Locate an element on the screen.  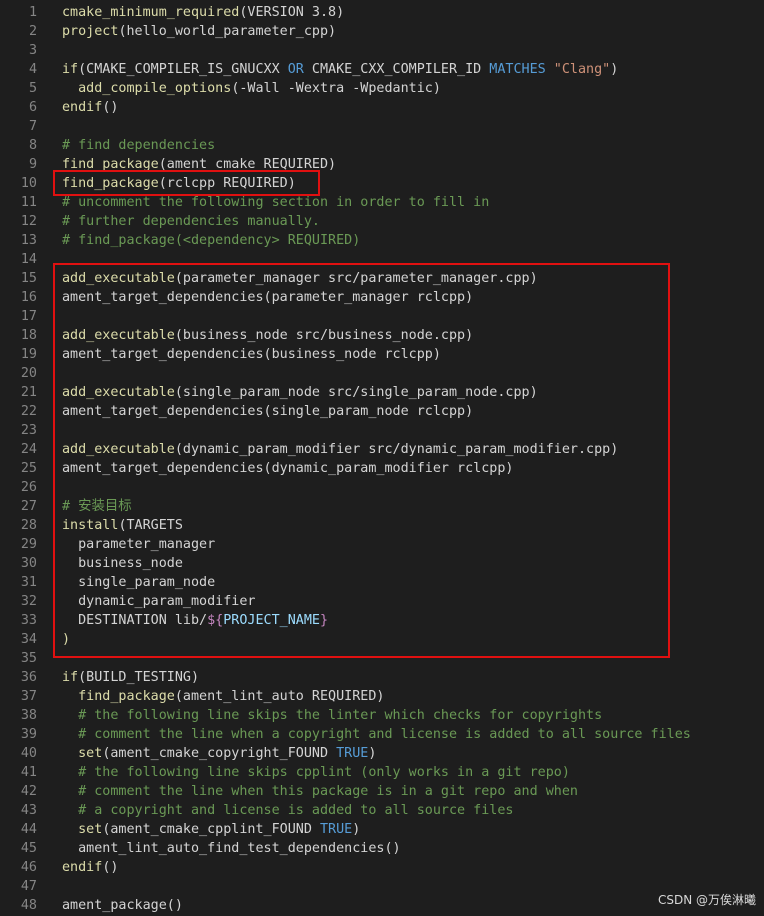
code-token: endif is located at coordinates (82, 107).